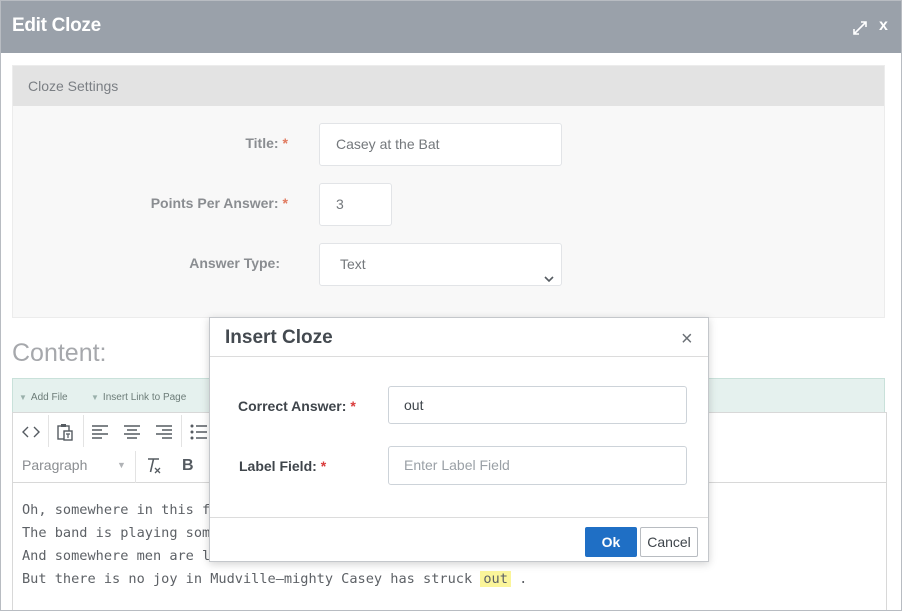 Image resolution: width=902 pixels, height=611 pixels. What do you see at coordinates (355, 204) in the screenshot?
I see `points-per-answer-input: 3` at bounding box center [355, 204].